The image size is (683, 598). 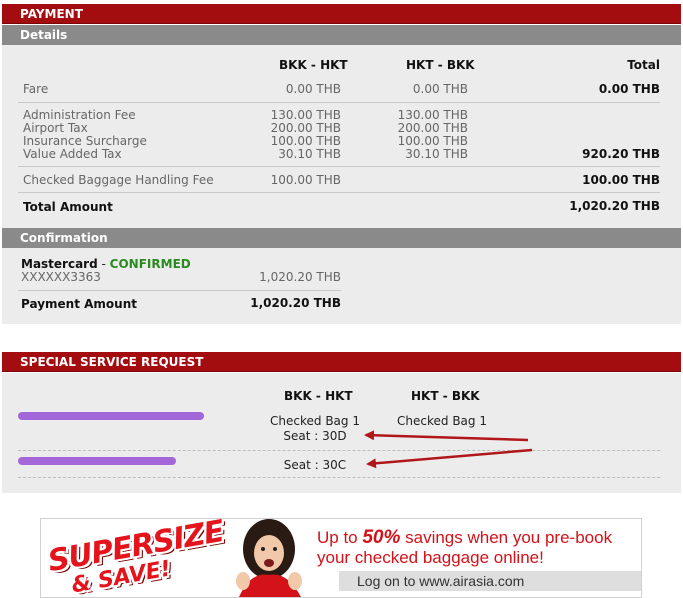 I want to click on headline-prefix: Up to, so click(x=340, y=537).